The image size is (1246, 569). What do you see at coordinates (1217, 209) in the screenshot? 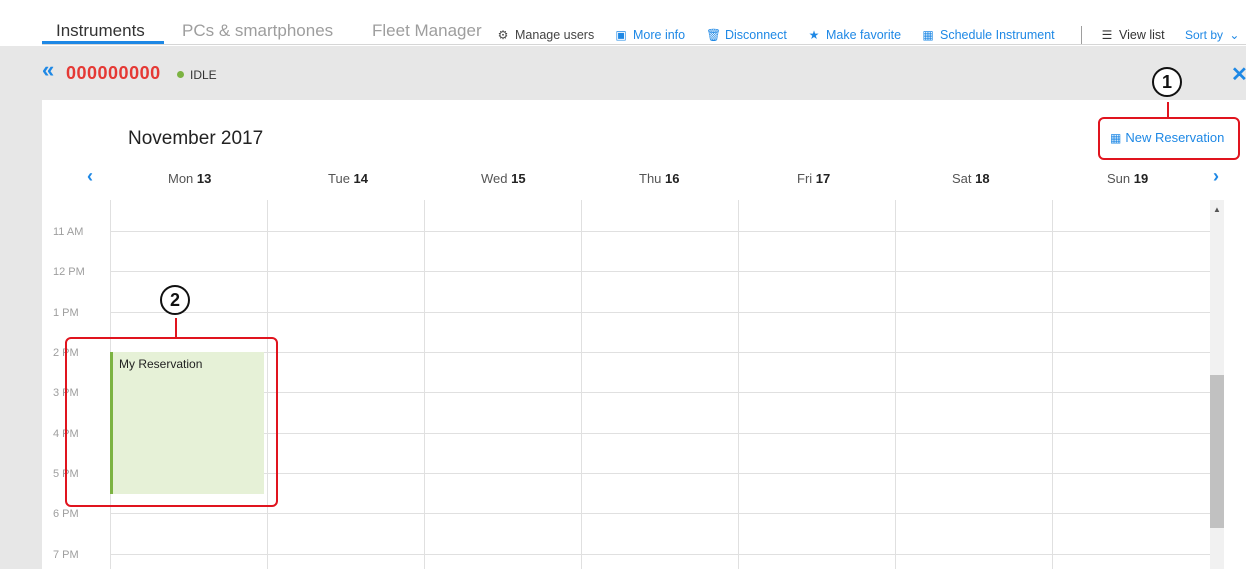
I see `scroll-up-arrow-icon: ▲` at bounding box center [1217, 209].